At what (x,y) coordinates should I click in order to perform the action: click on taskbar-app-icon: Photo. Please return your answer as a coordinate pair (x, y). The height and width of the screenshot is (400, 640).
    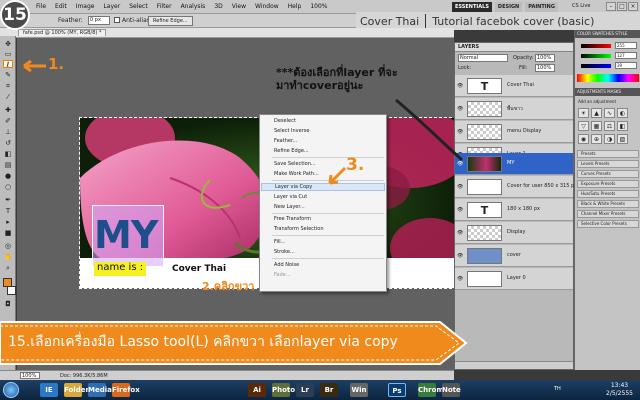
    Looking at the image, I should click on (283, 390).